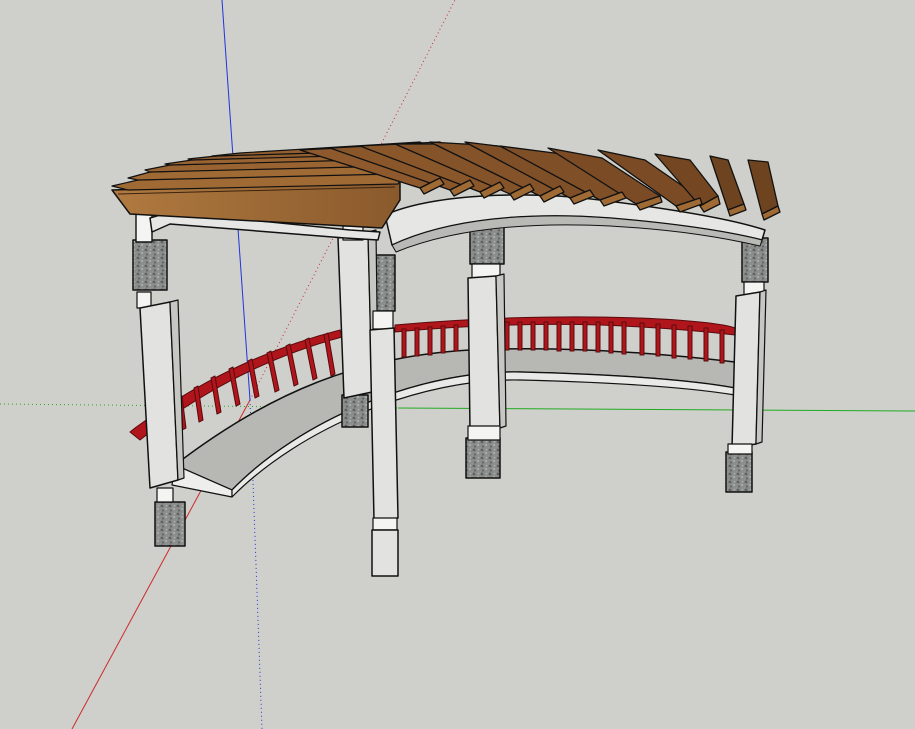 This screenshot has width=915, height=729. What do you see at coordinates (384, 443) in the screenshot?
I see `column-front-center` at bounding box center [384, 443].